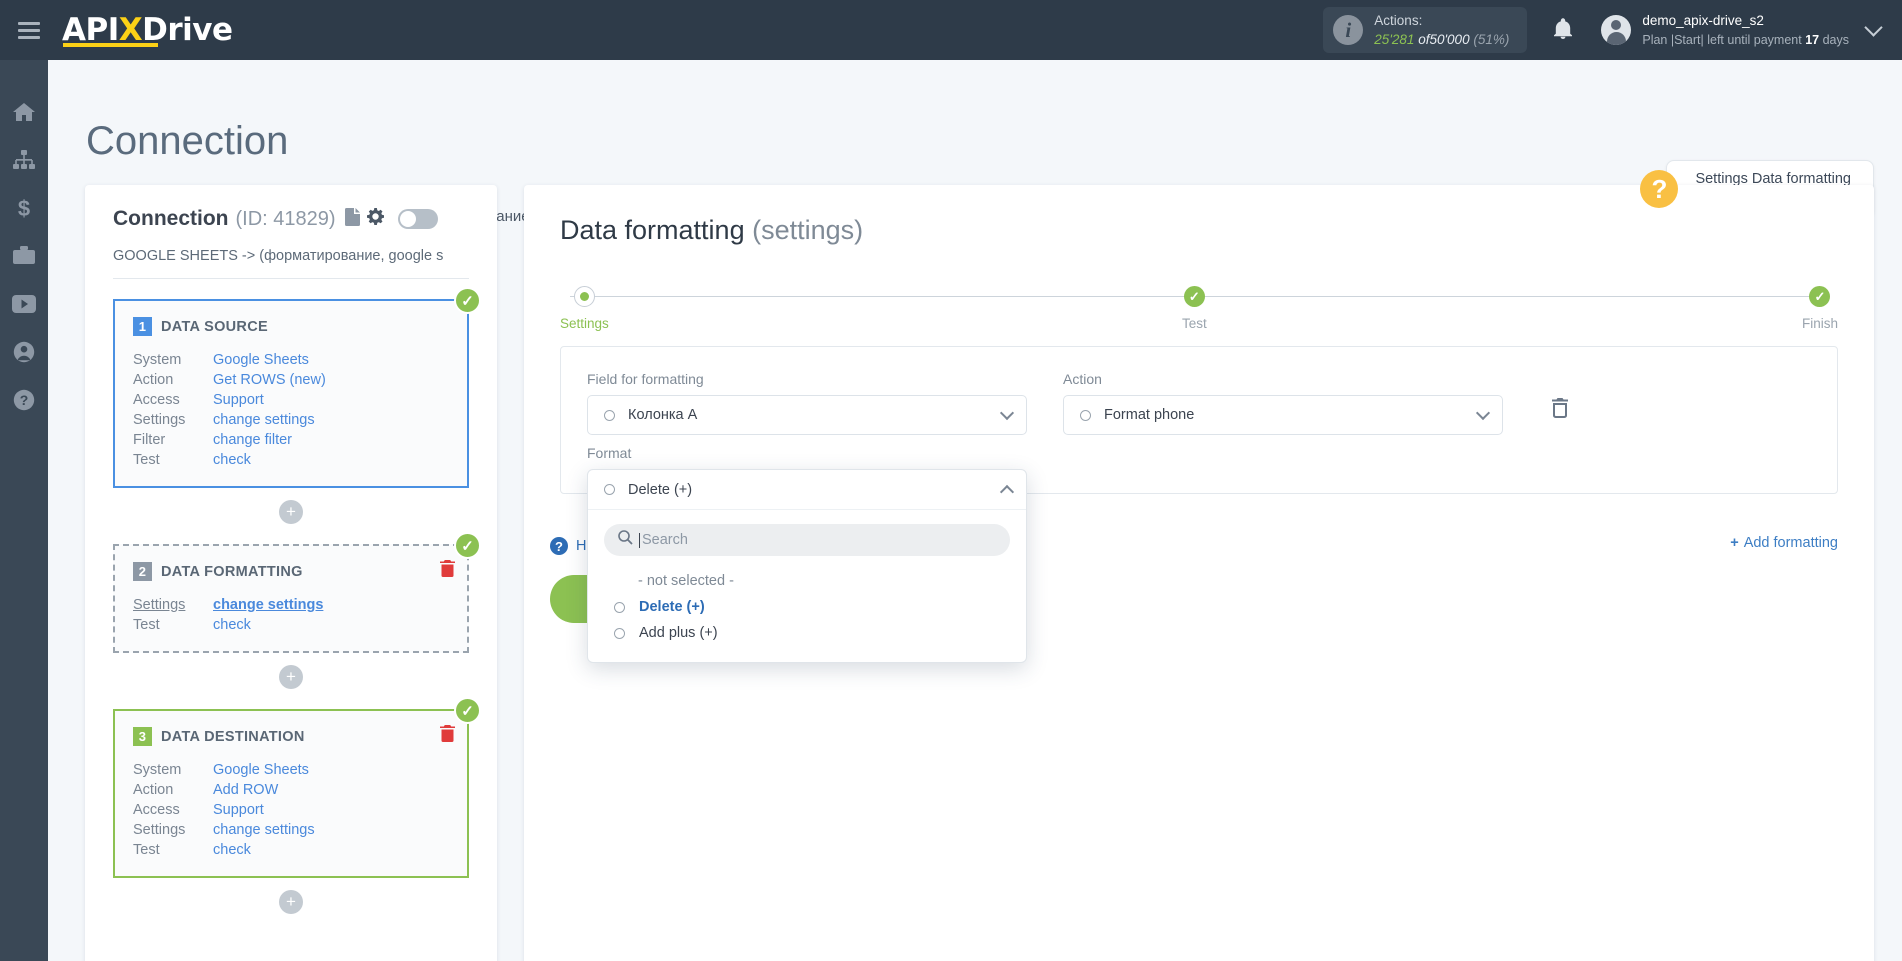 This screenshot has height=961, width=1902. Describe the element at coordinates (24, 258) in the screenshot. I see `sidebar-item-business` at that location.